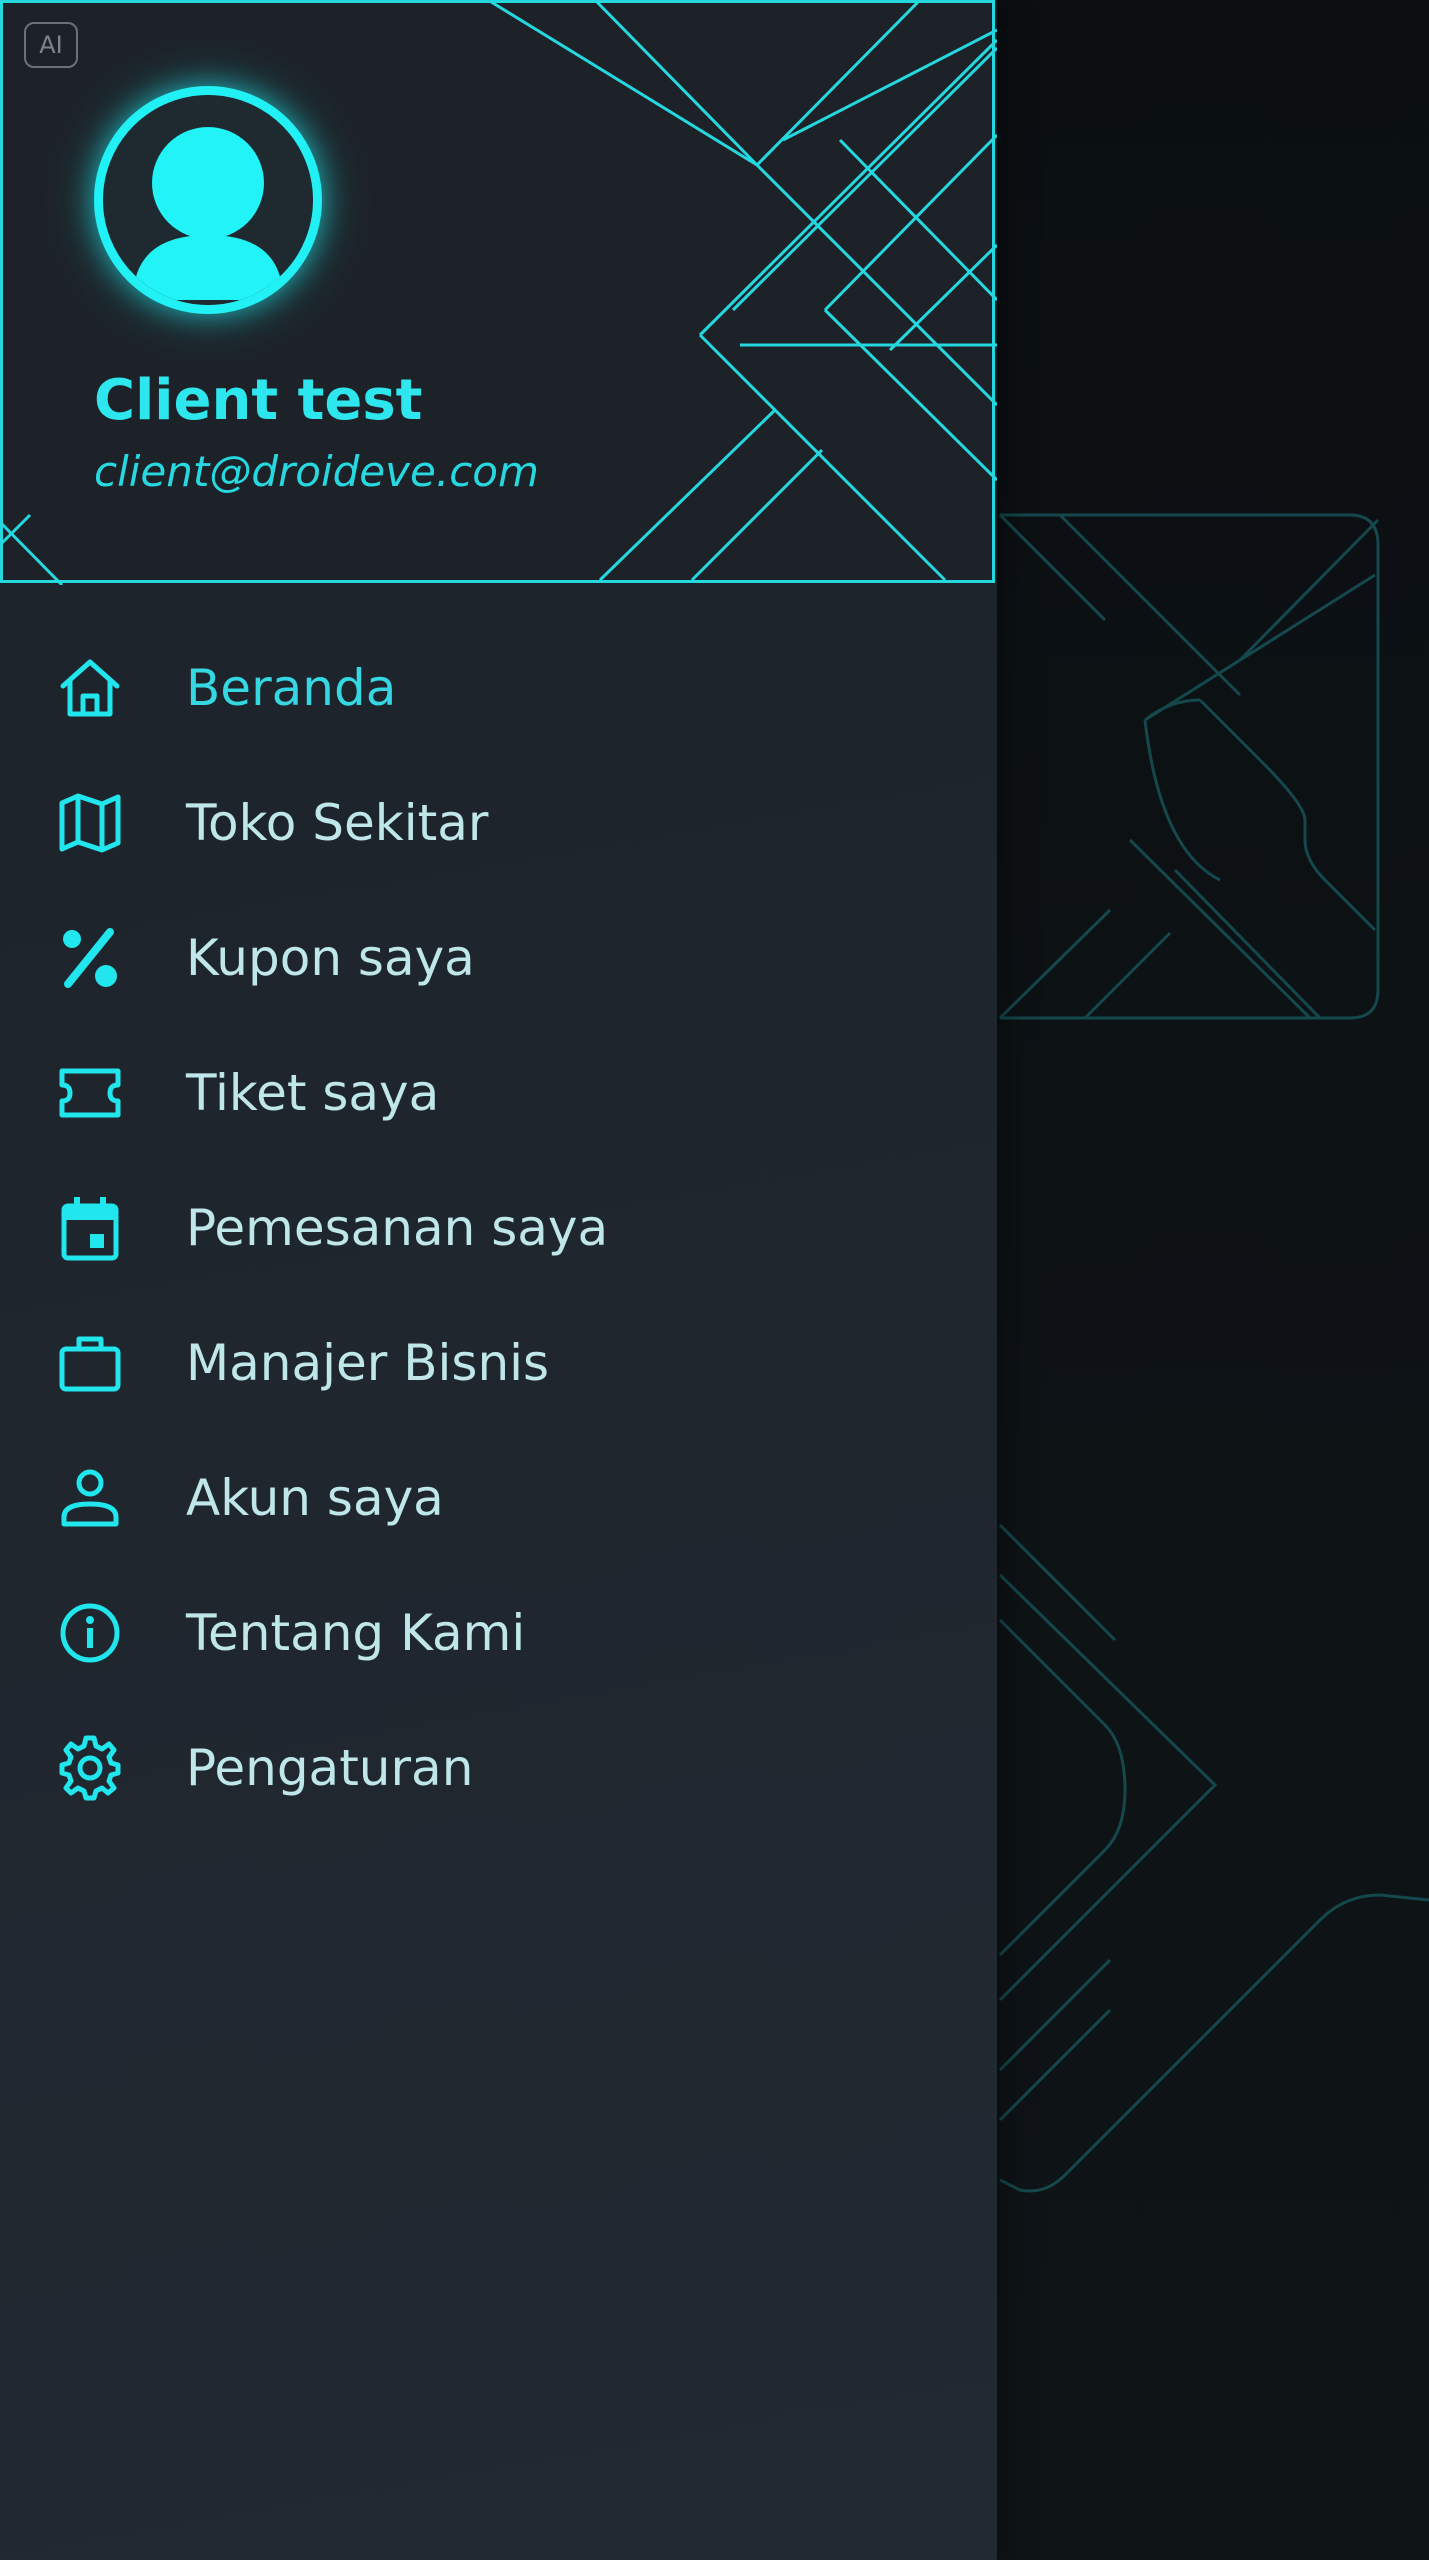  I want to click on home-icon, so click(90, 688).